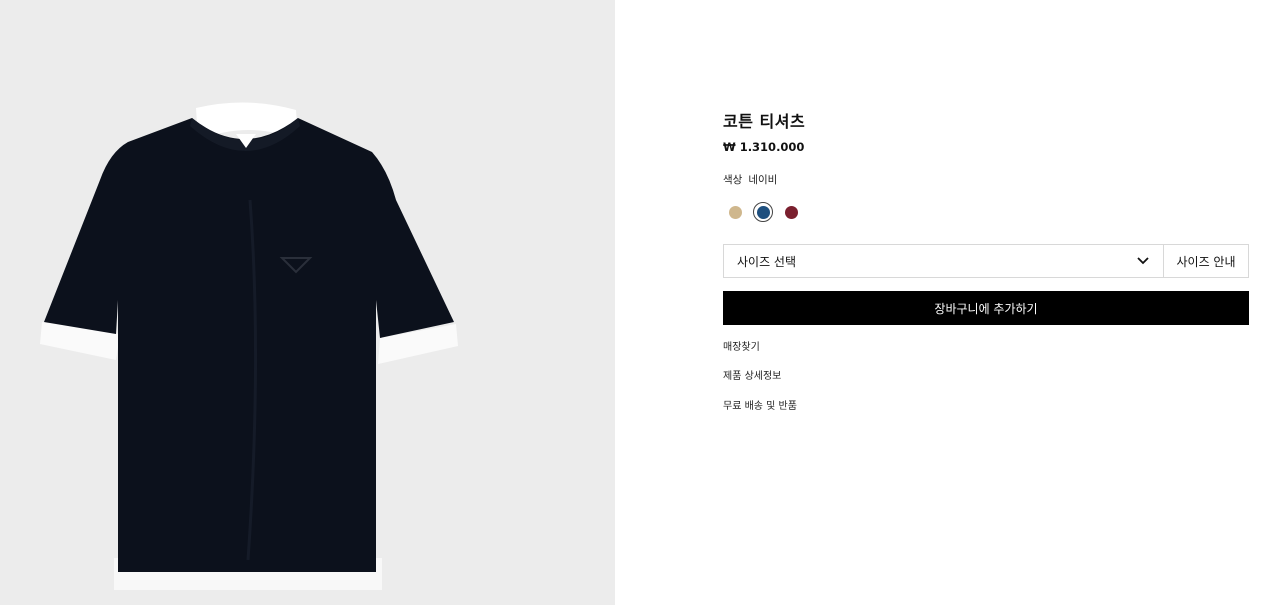 The image size is (1280, 605). What do you see at coordinates (764, 147) in the screenshot?
I see `product-price: ₩ 1.310.000` at bounding box center [764, 147].